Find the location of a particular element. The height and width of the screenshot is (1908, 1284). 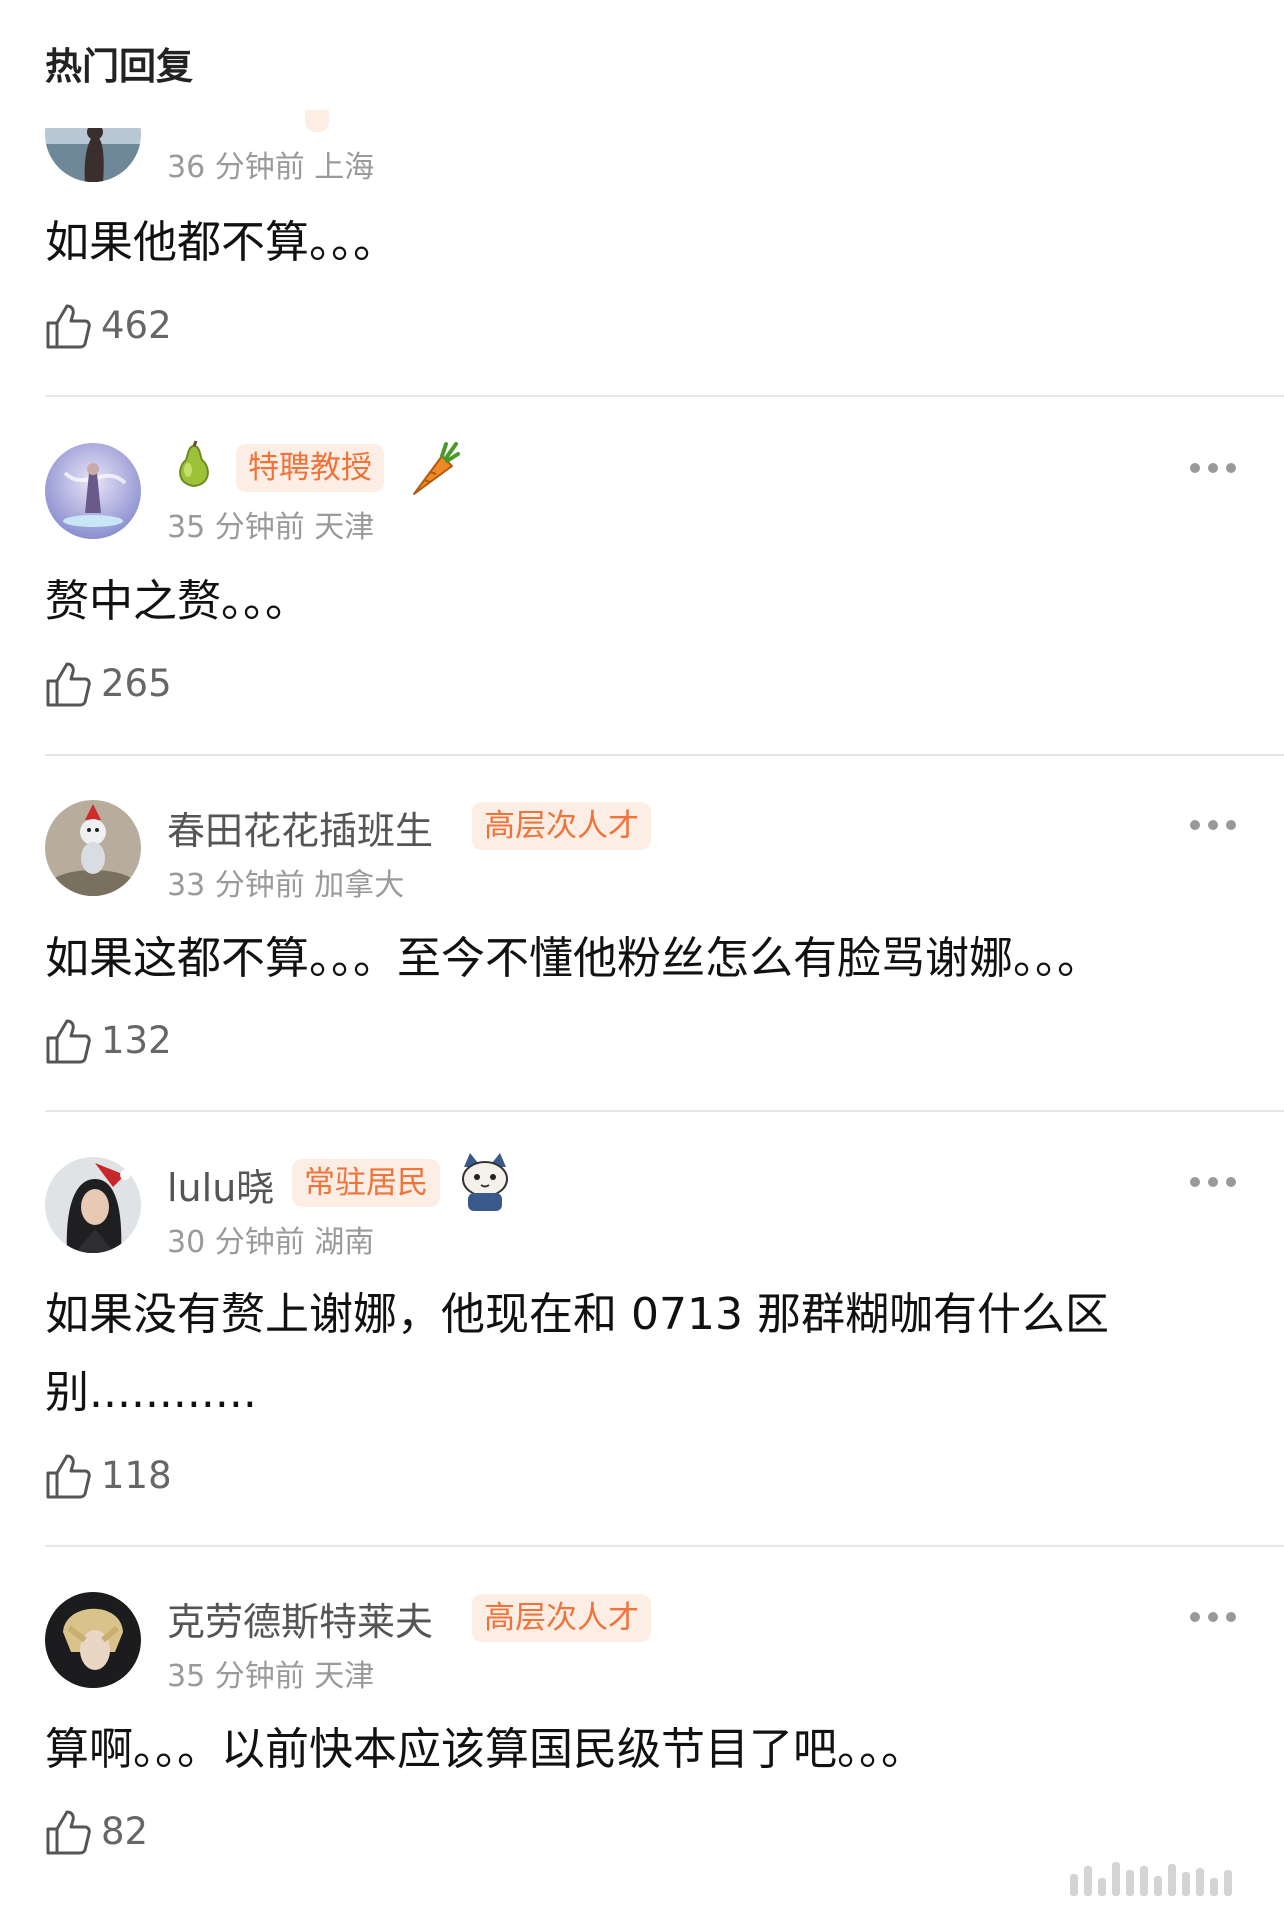

like-count: 132 is located at coordinates (136, 1040).